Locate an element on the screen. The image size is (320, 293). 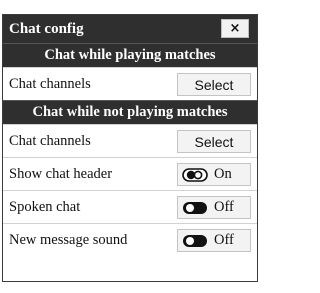
close-button: × is located at coordinates (235, 28).